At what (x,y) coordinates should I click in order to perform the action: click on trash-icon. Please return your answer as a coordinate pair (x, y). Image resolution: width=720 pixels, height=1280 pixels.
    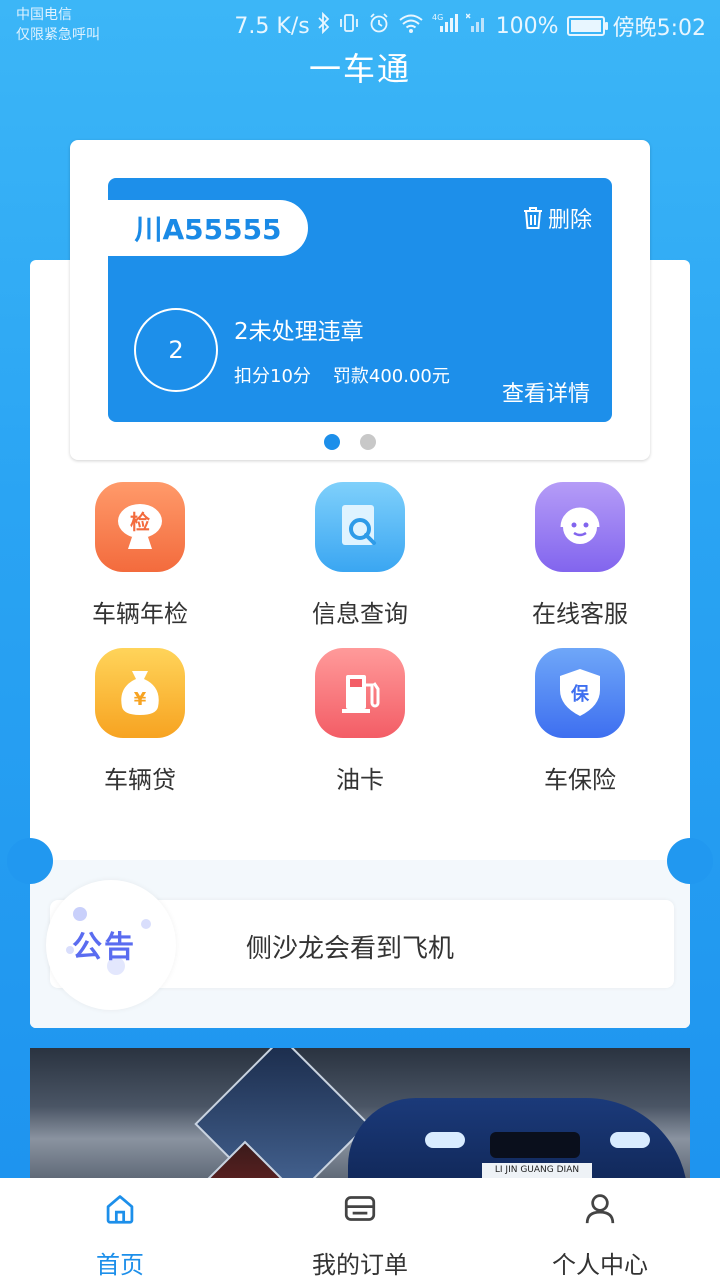
    Looking at the image, I should click on (532, 218).